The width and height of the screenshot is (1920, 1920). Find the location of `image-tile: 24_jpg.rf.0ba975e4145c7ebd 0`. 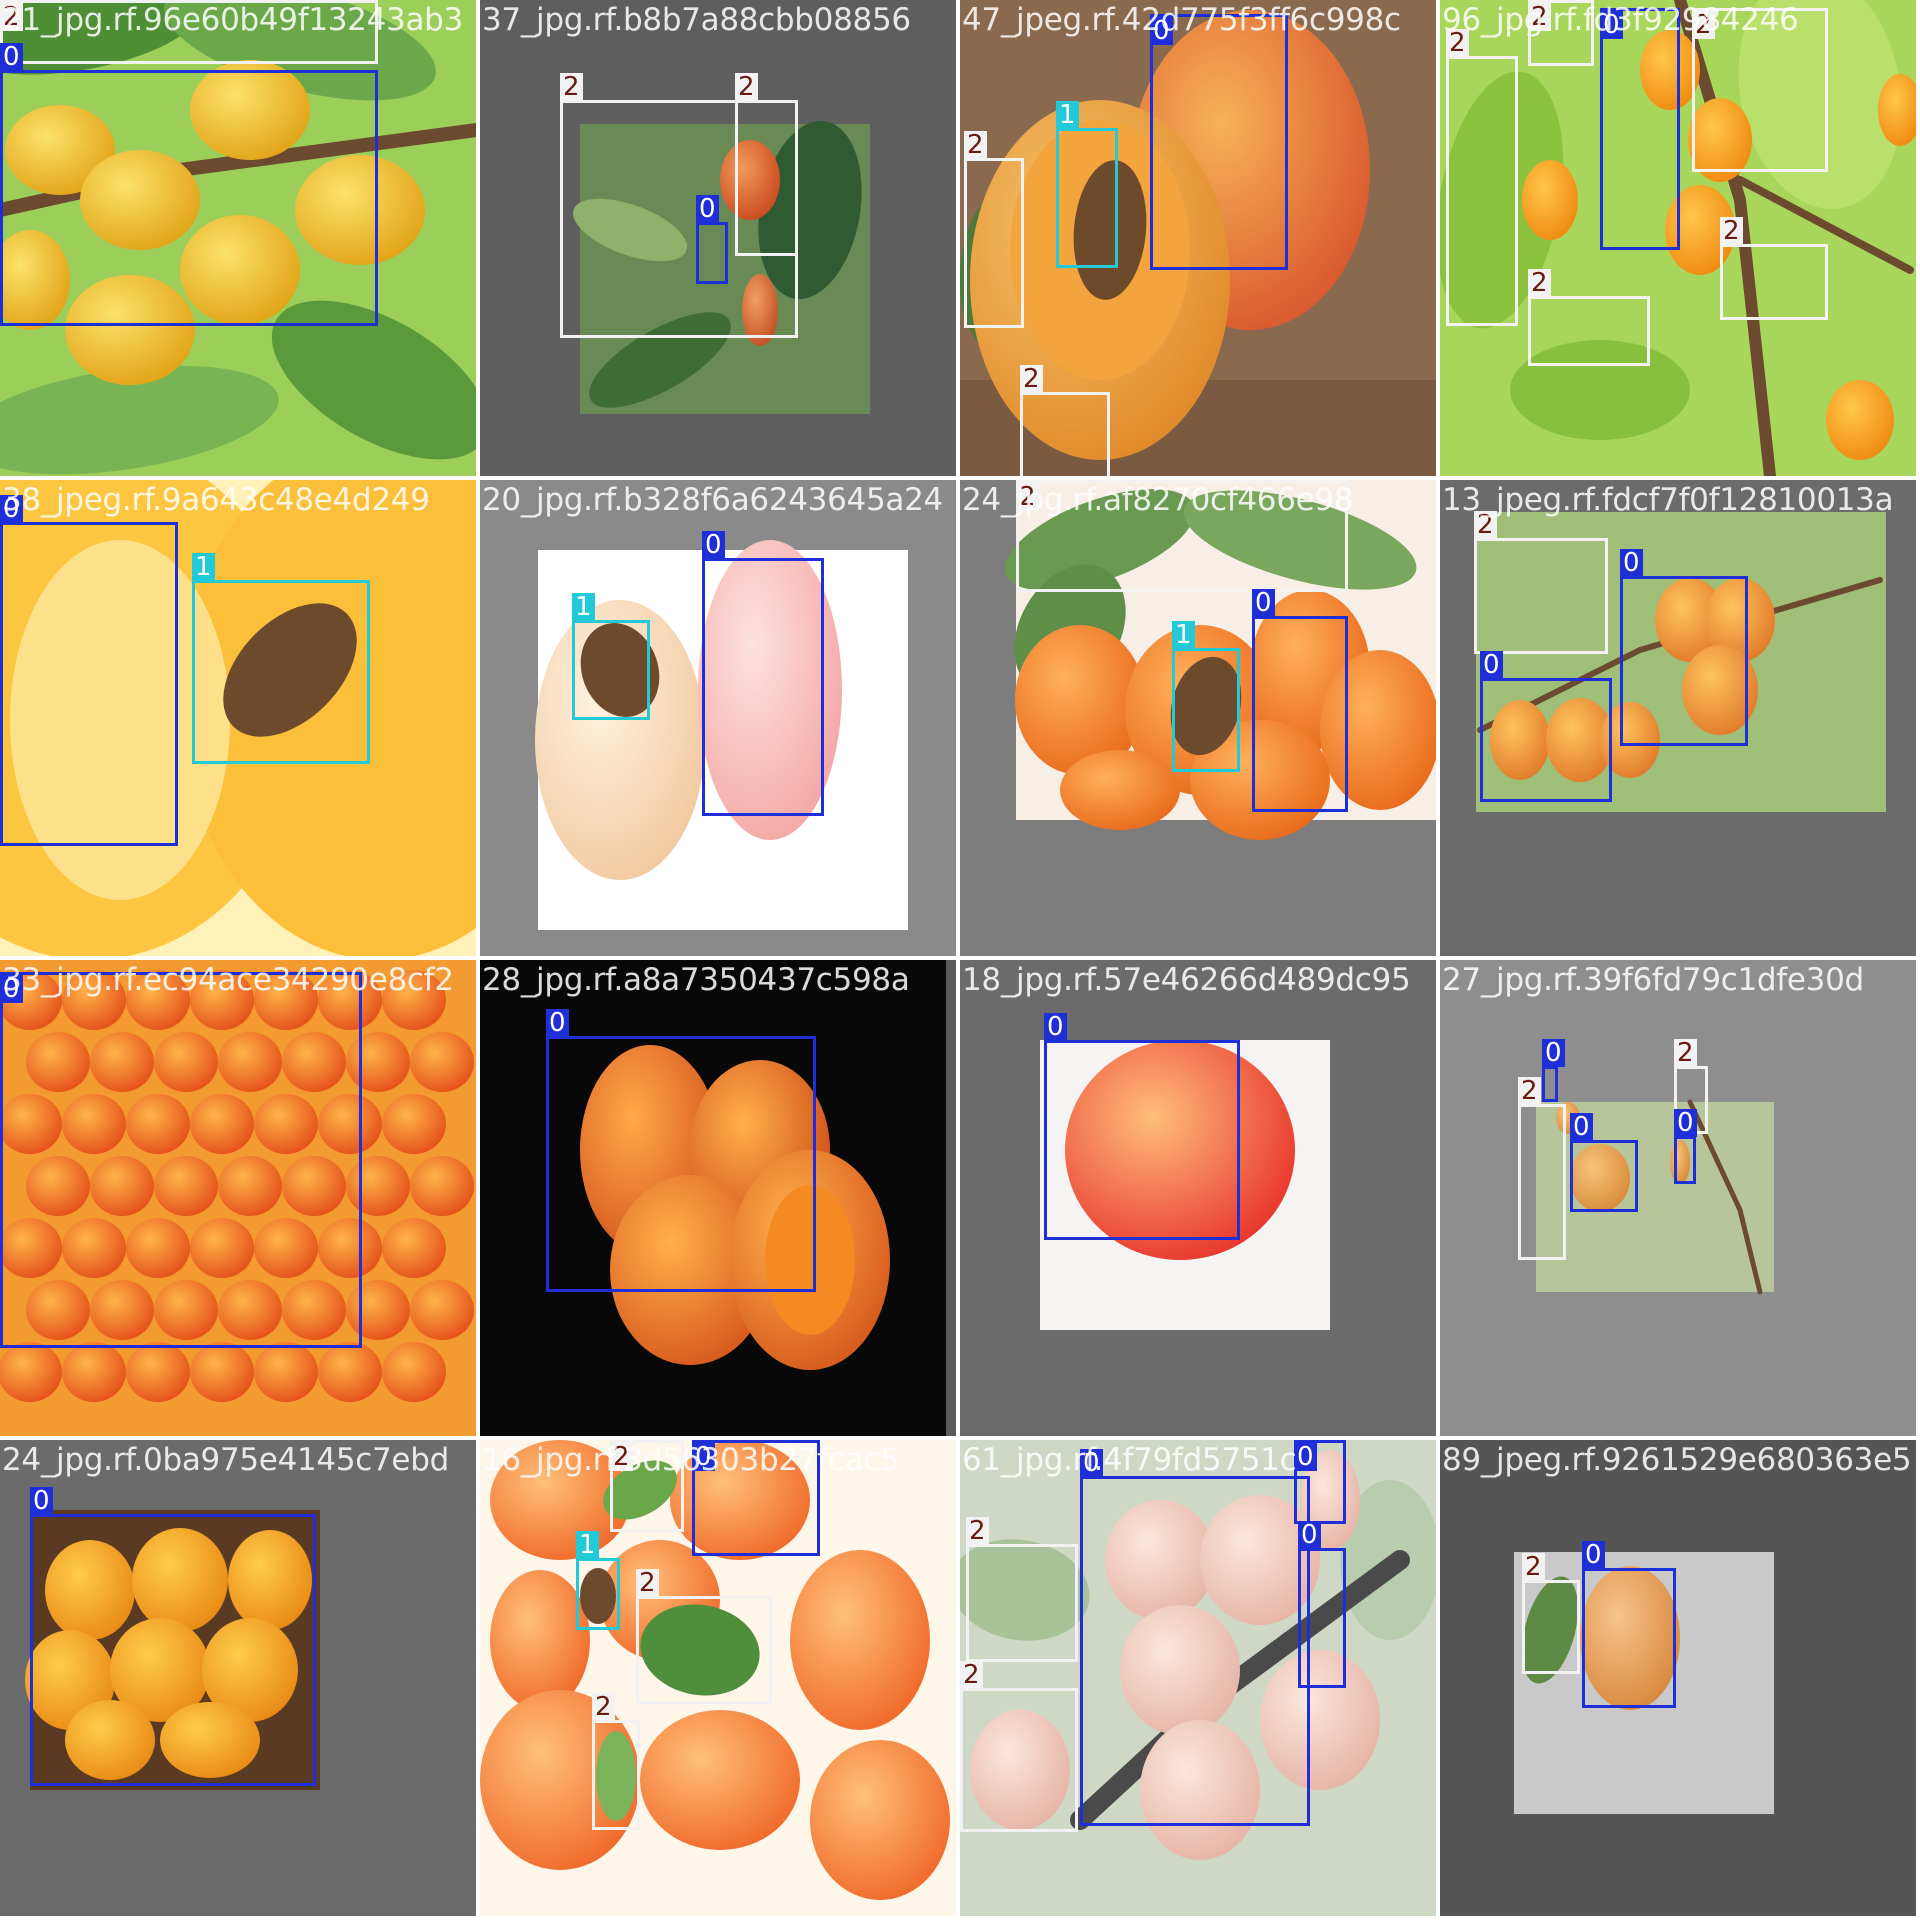

image-tile: 24_jpg.rf.0ba975e4145c7ebd 0 is located at coordinates (238, 1678).